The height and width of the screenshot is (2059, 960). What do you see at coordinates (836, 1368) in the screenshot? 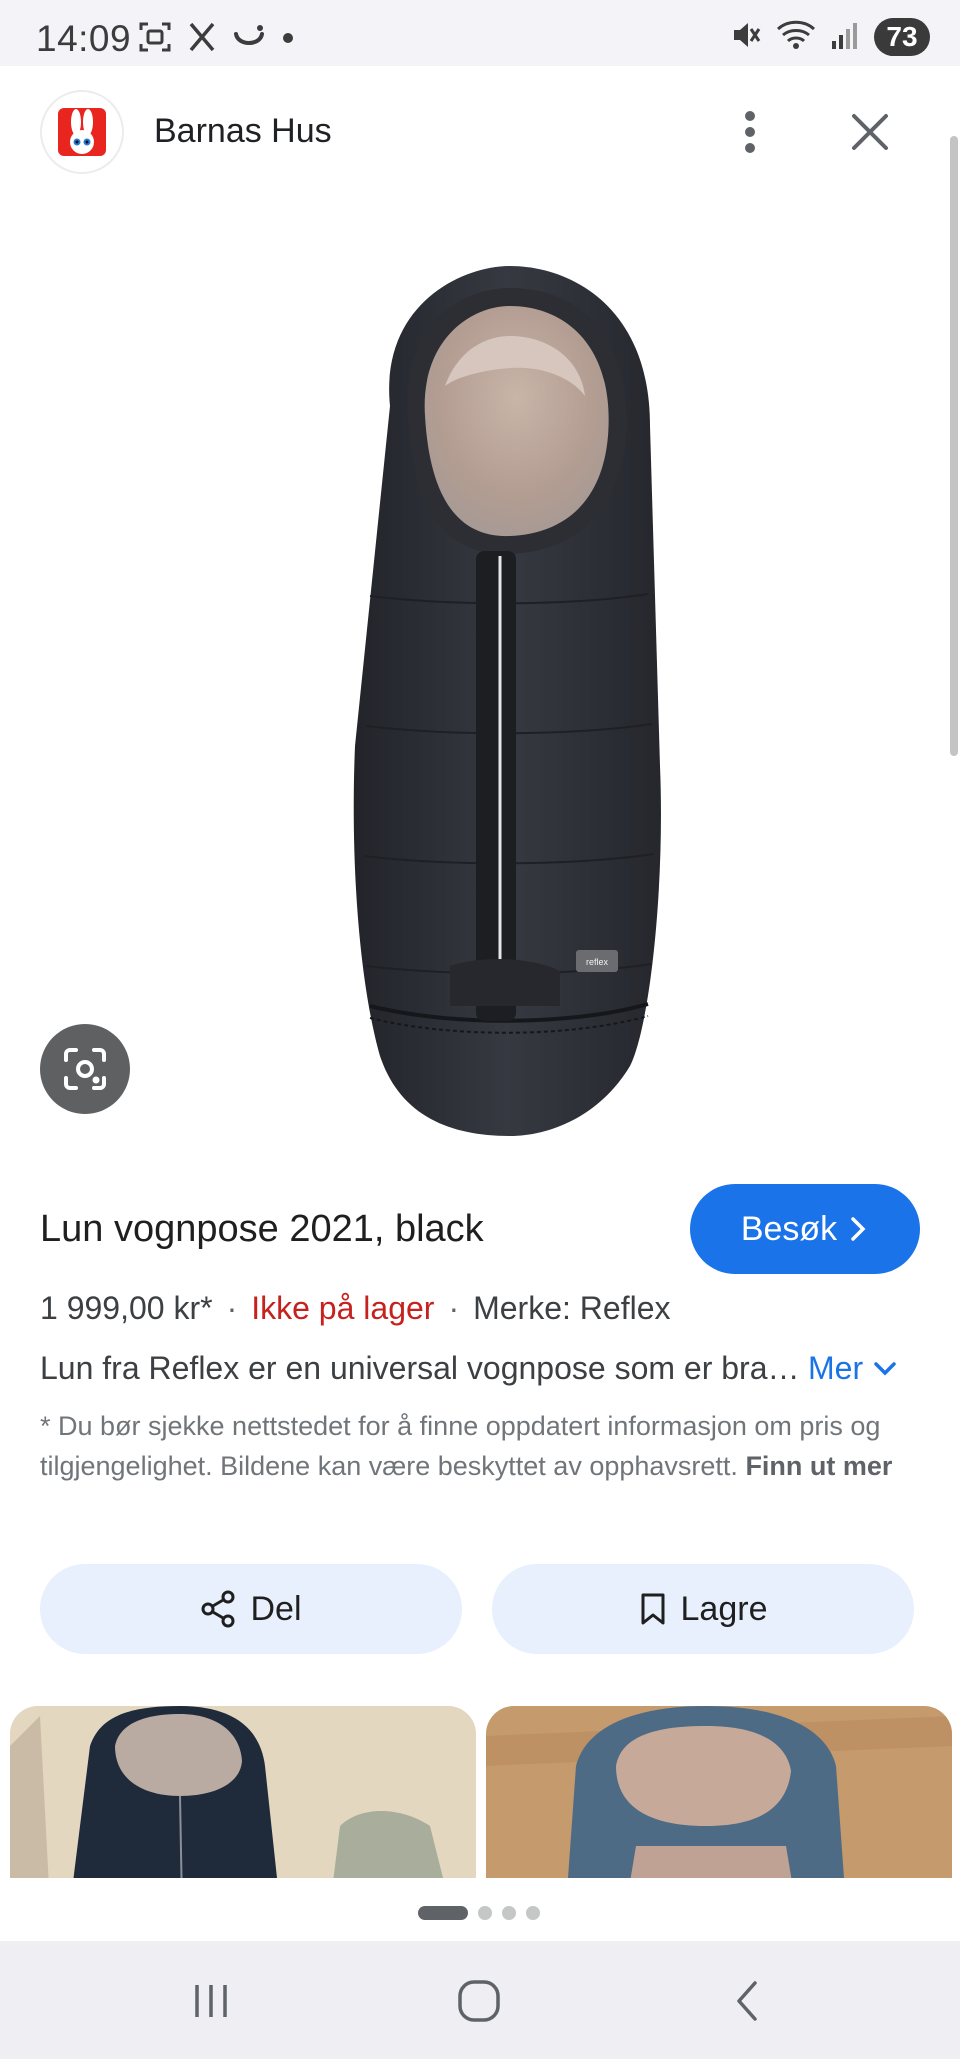
I see `more-label: Mer` at bounding box center [836, 1368].